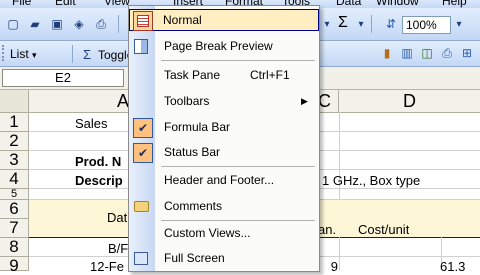 Image resolution: width=480 pixels, height=275 pixels. Describe the element at coordinates (35, 24) in the screenshot. I see `open-icon: ▰` at that location.